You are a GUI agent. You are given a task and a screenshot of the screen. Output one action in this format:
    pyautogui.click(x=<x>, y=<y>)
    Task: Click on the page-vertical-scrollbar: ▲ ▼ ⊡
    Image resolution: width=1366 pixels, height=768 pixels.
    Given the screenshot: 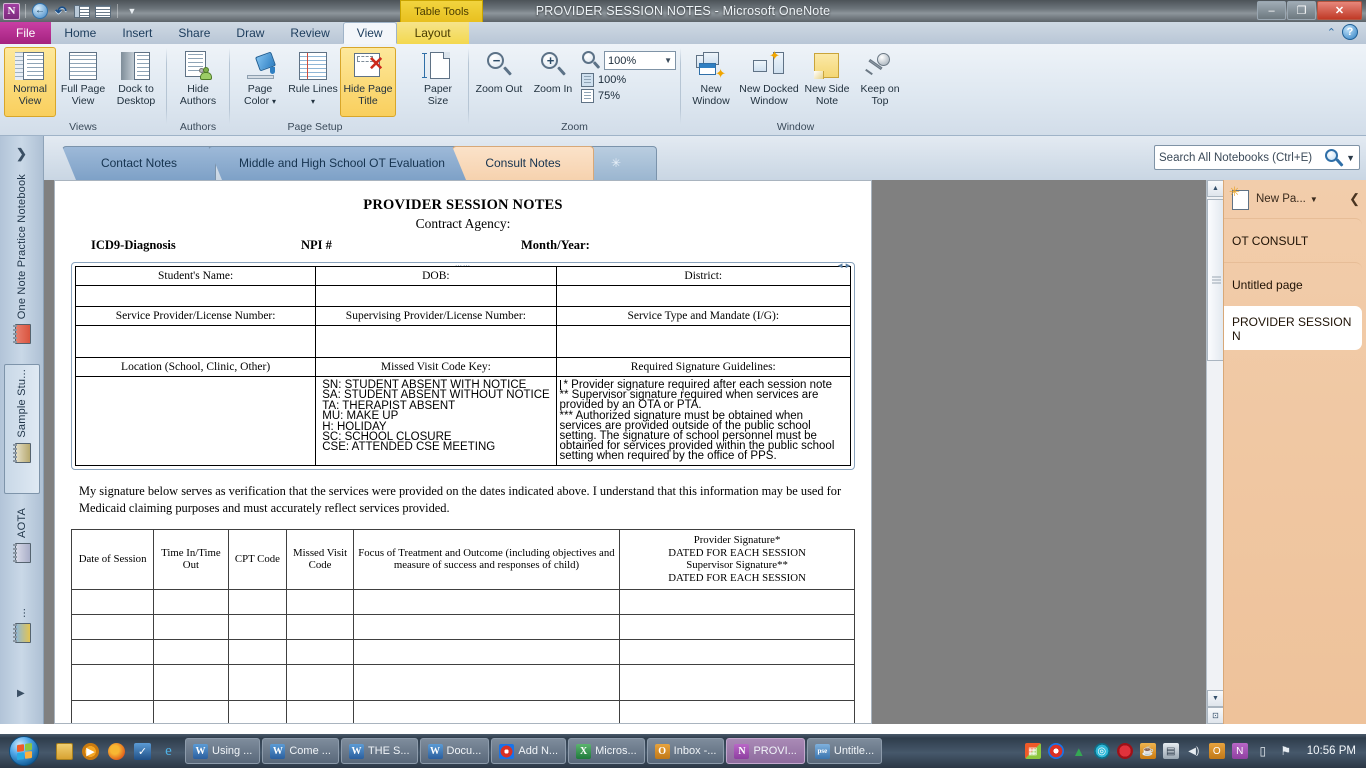 What is the action you would take?
    pyautogui.click(x=1215, y=452)
    